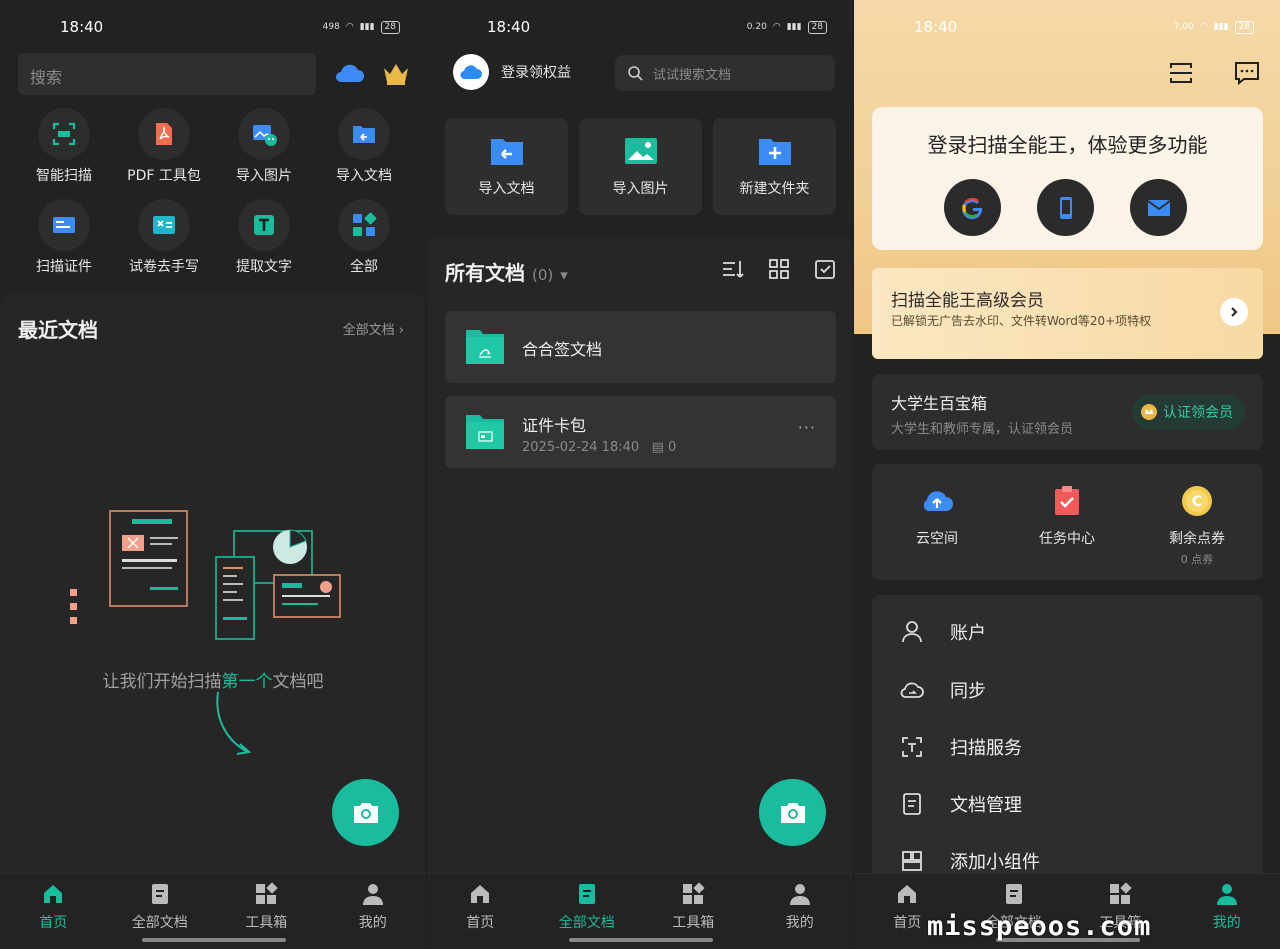  I want to click on menu-scan-service: 扫描服务, so click(961, 747).